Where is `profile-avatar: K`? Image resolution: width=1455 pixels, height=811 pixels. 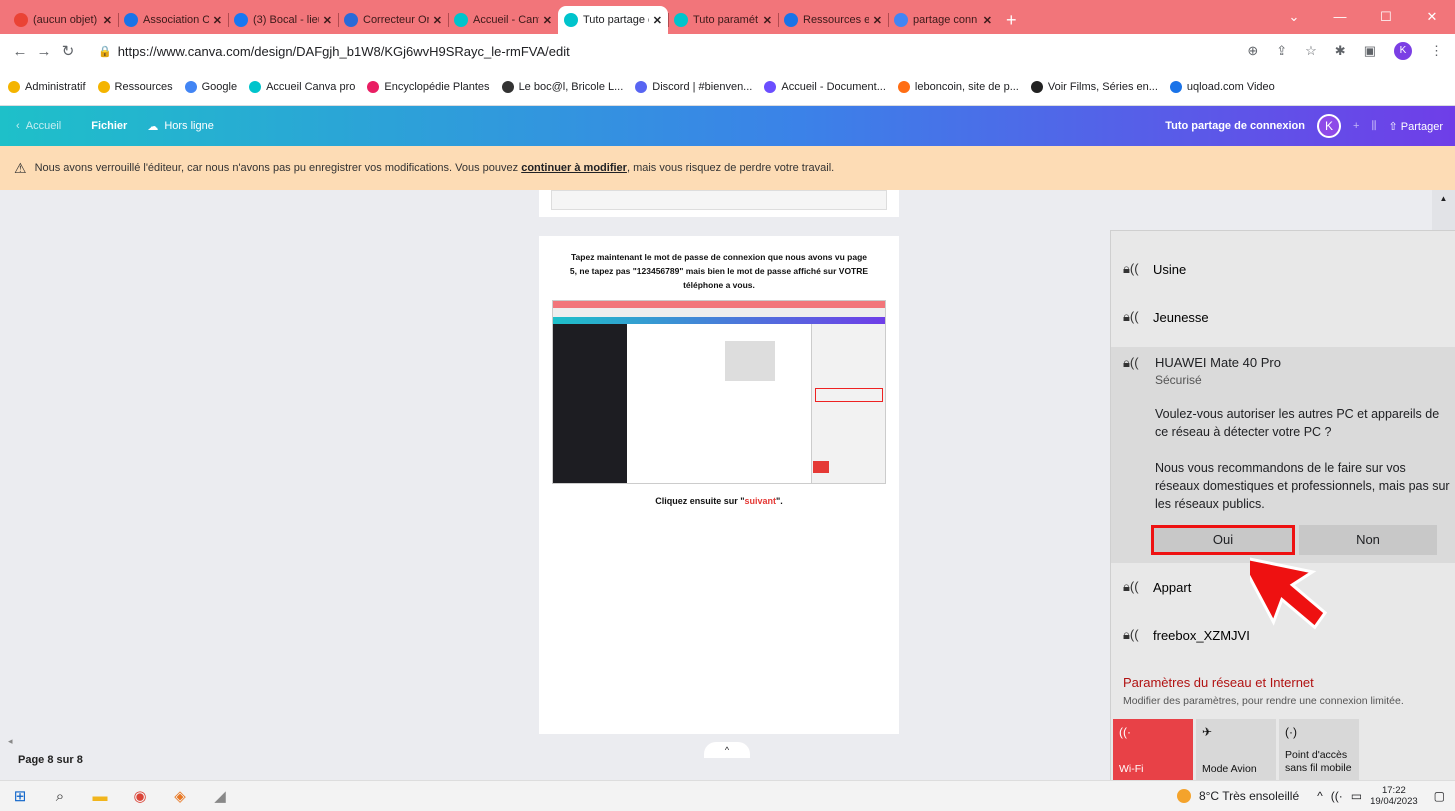
profile-avatar: K is located at coordinates (1403, 51).